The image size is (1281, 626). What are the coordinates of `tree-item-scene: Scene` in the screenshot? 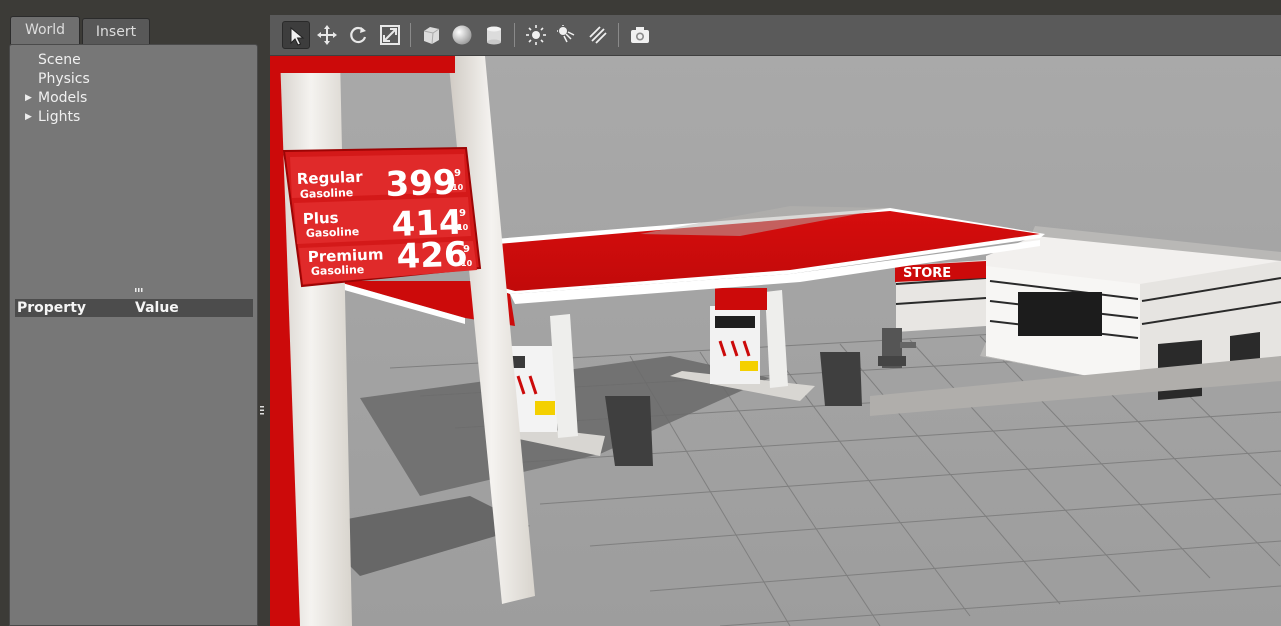 It's located at (59, 60).